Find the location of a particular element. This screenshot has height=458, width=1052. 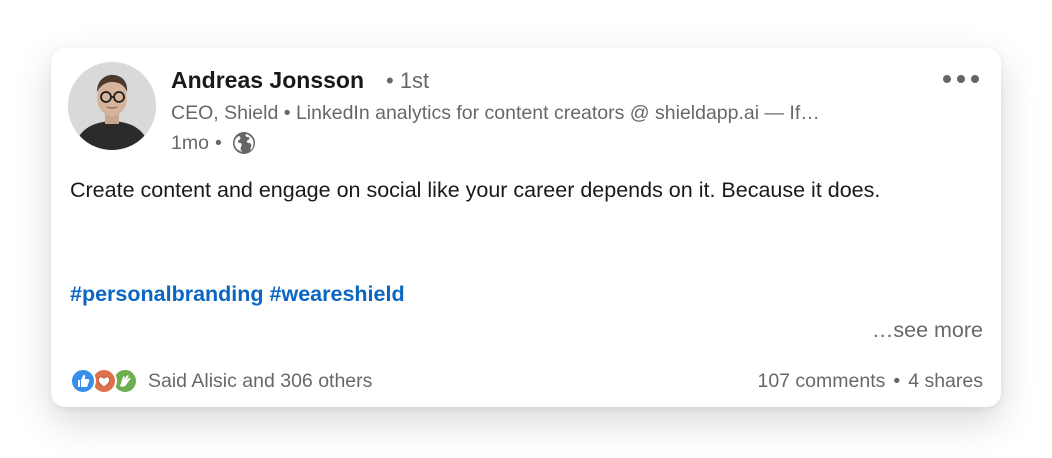

engagement-counts: 107 comments • 4 shares is located at coordinates (870, 381).